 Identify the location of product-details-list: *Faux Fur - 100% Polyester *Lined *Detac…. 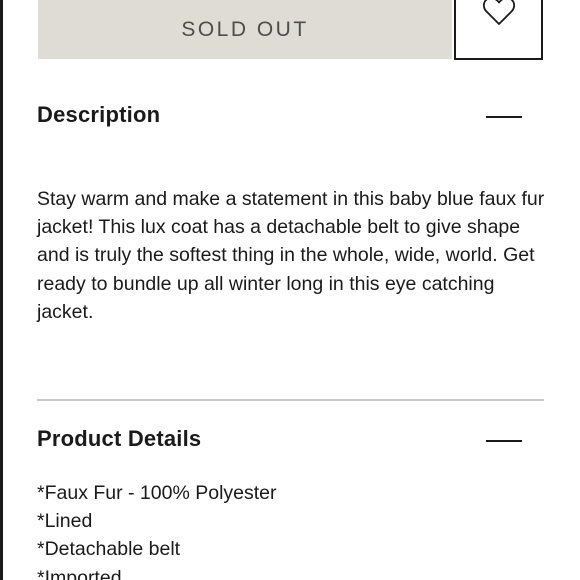
(157, 529).